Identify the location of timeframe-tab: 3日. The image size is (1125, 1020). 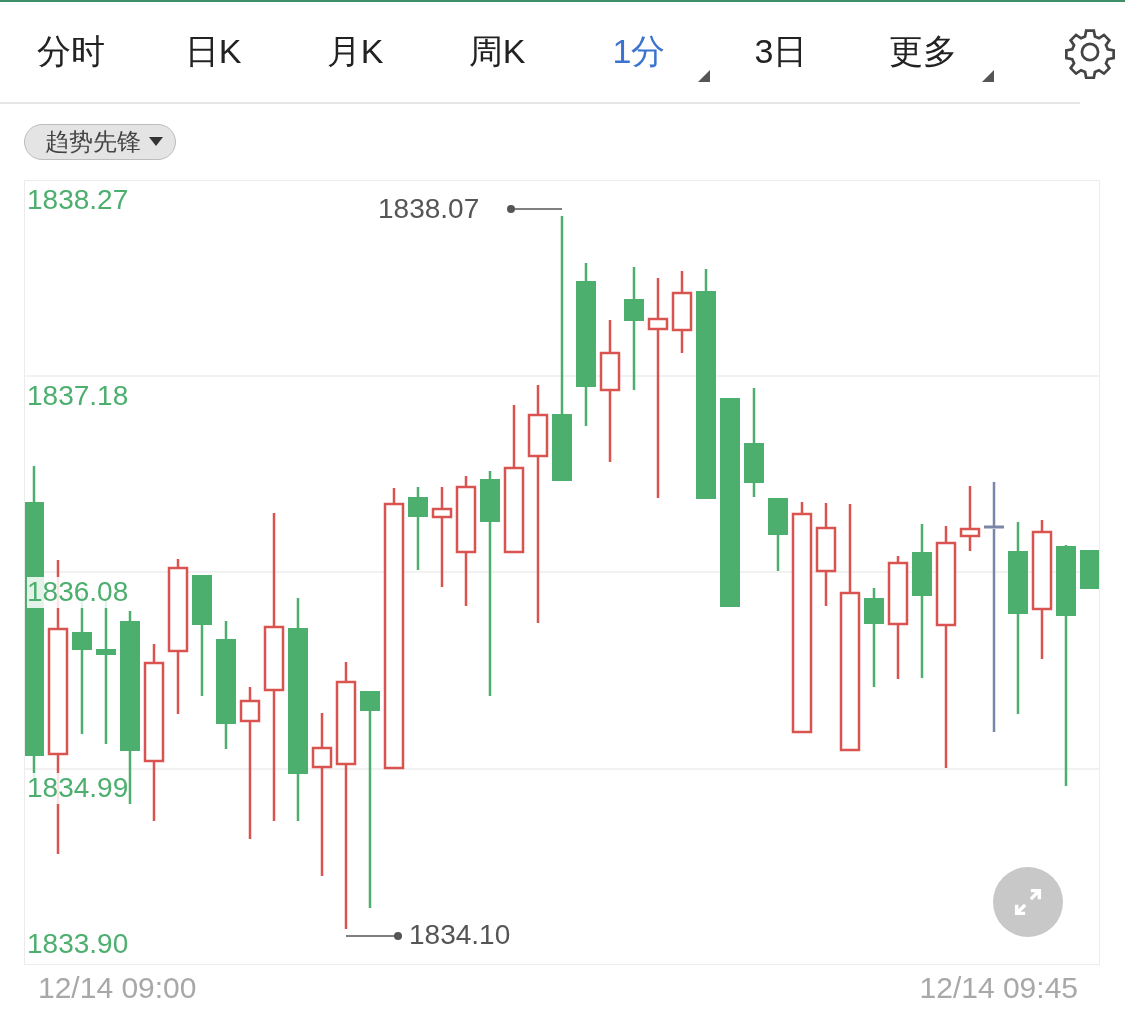
(781, 52).